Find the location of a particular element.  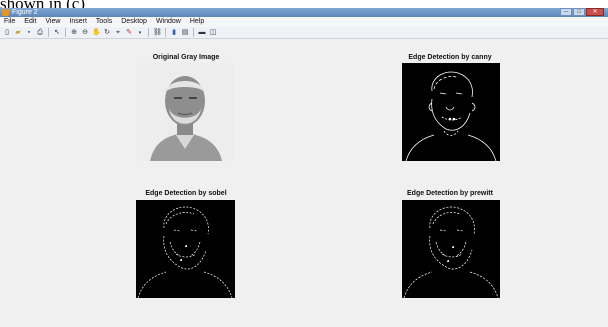

close-button: ✕ is located at coordinates (595, 12).